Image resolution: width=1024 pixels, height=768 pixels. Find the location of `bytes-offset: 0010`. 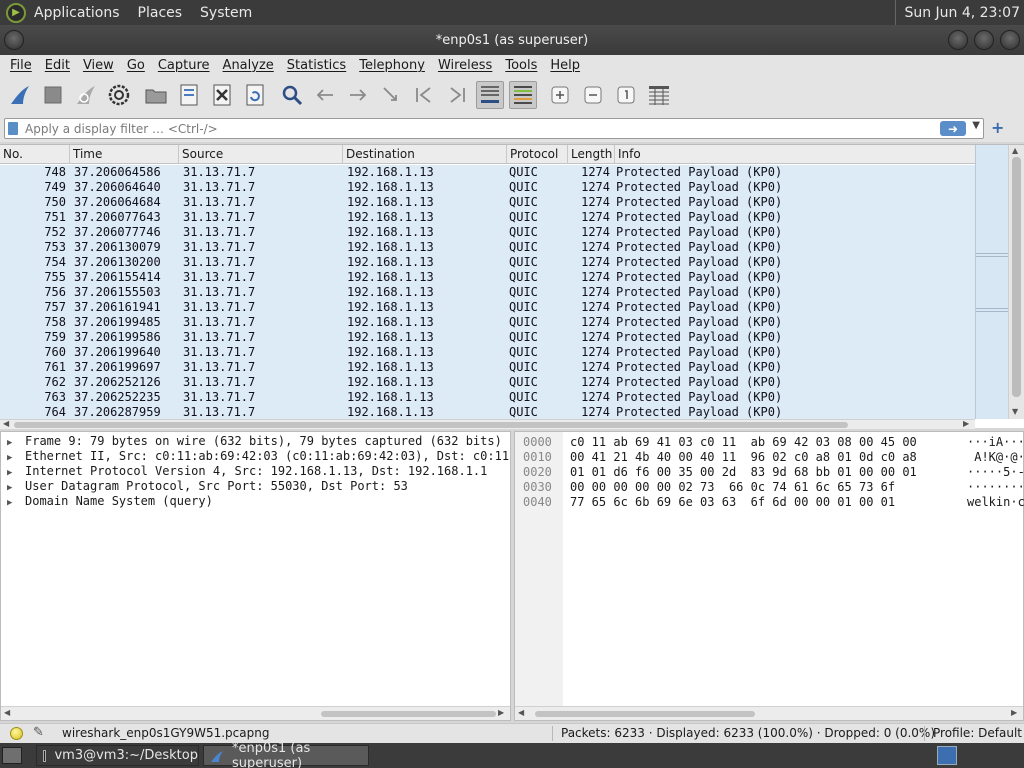

bytes-offset: 0010 is located at coordinates (537, 457).